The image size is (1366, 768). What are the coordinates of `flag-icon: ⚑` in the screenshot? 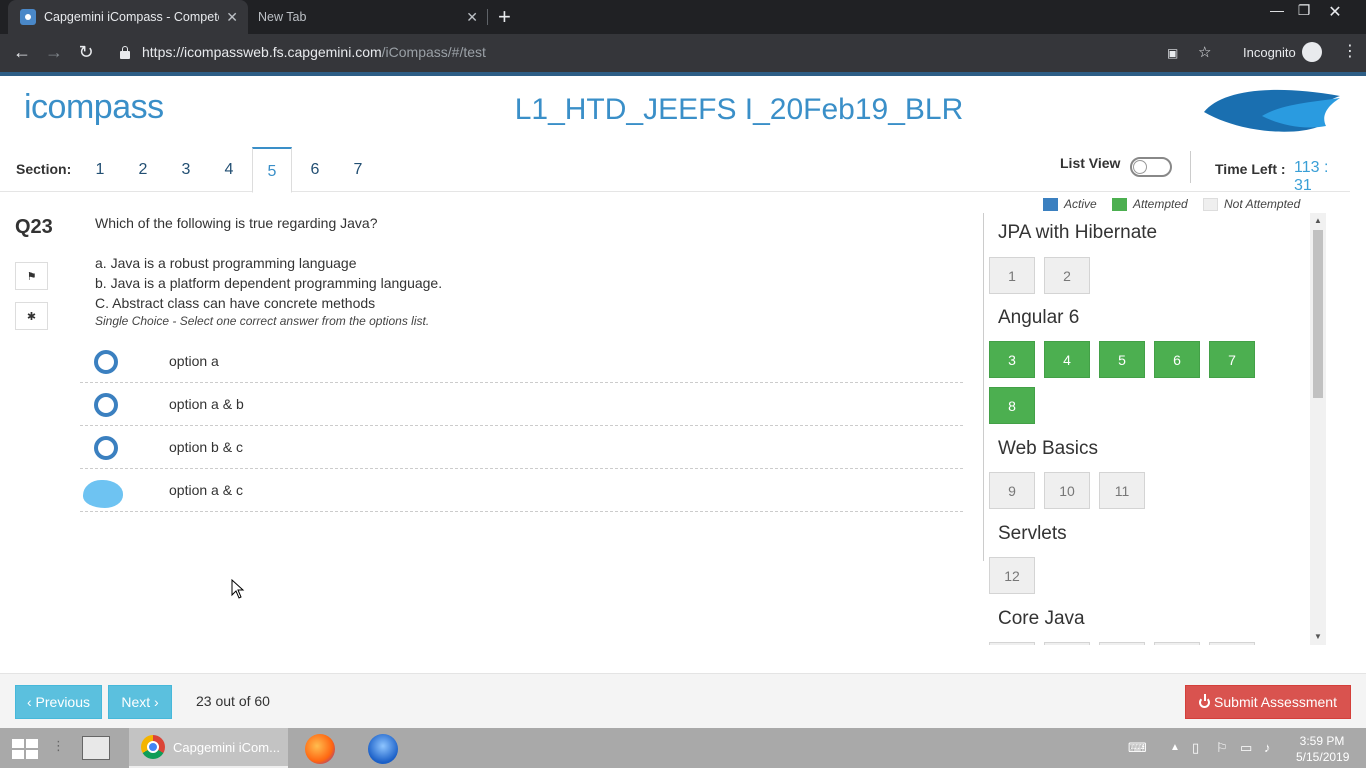 It's located at (31, 276).